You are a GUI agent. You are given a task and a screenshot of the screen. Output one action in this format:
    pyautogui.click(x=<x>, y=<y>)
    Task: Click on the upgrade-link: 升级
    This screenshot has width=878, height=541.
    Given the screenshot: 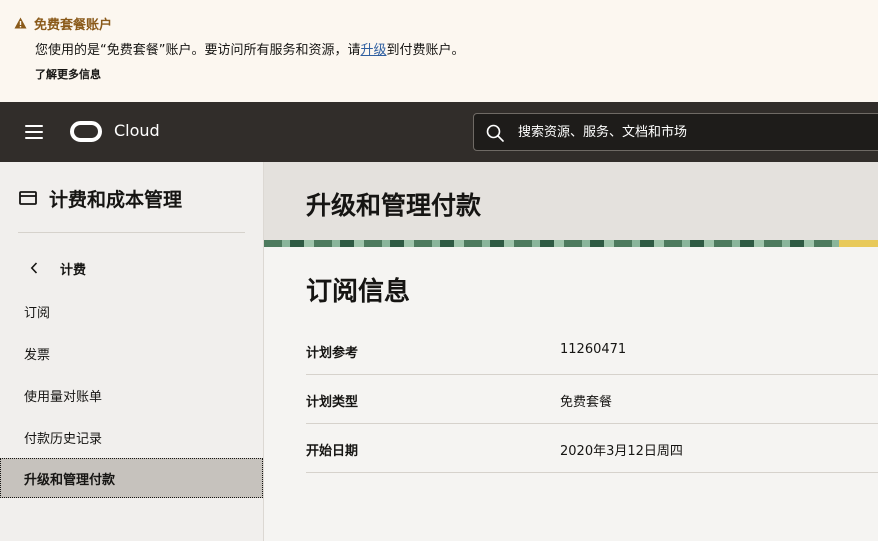 What is the action you would take?
    pyautogui.click(x=373, y=50)
    